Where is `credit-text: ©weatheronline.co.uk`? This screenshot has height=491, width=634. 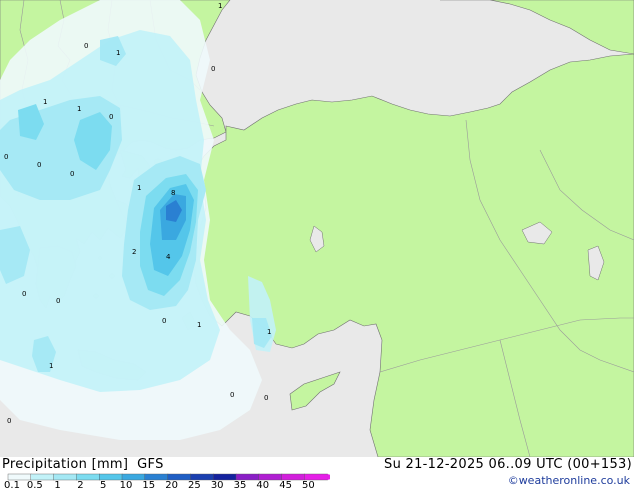 credit-text: ©weatheronline.co.uk is located at coordinates (568, 480).